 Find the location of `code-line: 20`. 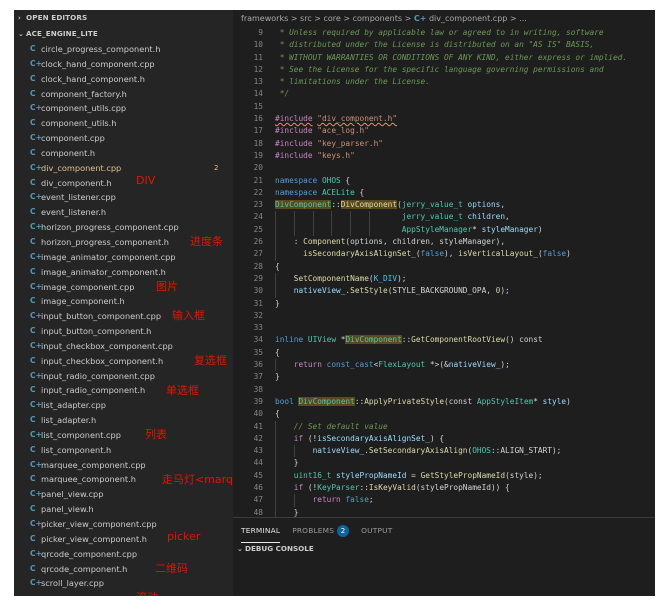

code-line: 20 is located at coordinates (444, 168).